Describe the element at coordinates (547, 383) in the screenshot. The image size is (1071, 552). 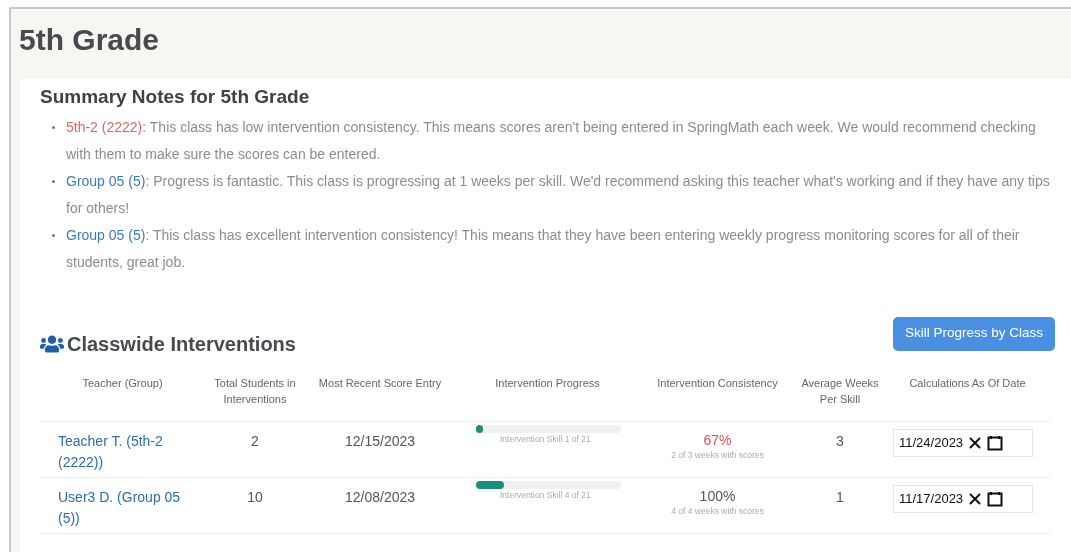
I see `column-header: Intervention Progress` at that location.